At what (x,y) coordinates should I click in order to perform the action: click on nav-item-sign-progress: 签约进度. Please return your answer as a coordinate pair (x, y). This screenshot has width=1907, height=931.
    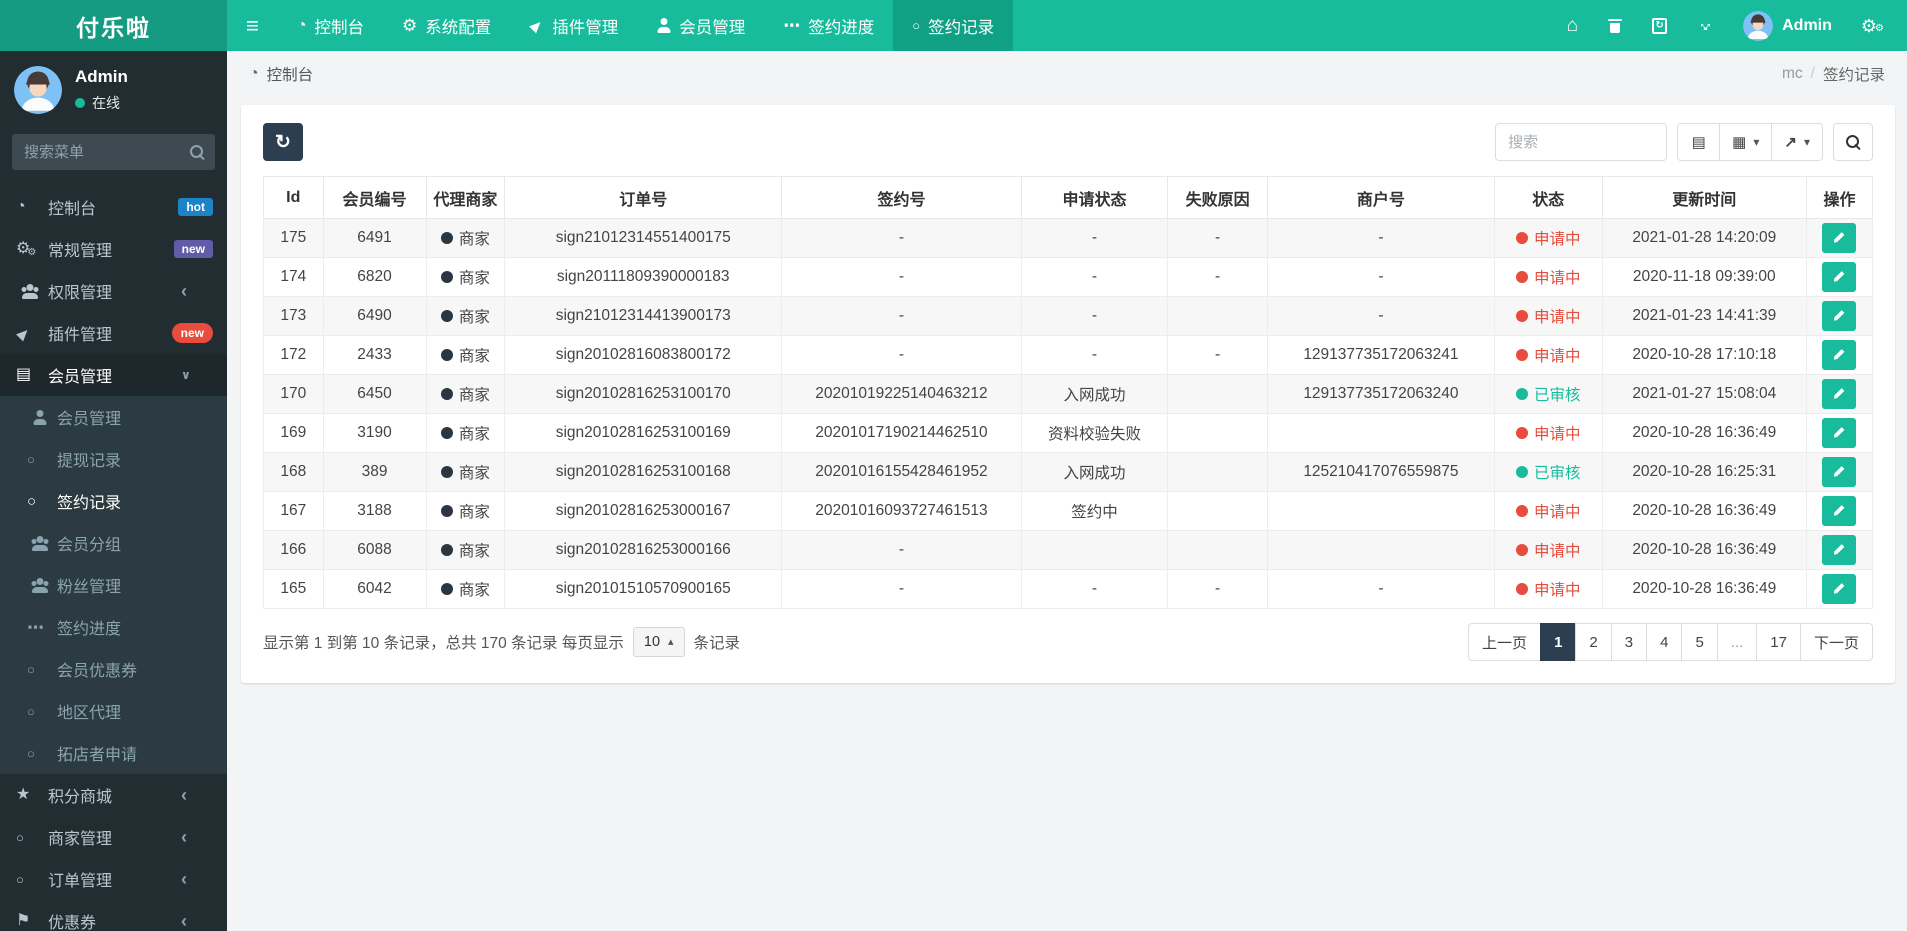
    Looking at the image, I should click on (828, 25).